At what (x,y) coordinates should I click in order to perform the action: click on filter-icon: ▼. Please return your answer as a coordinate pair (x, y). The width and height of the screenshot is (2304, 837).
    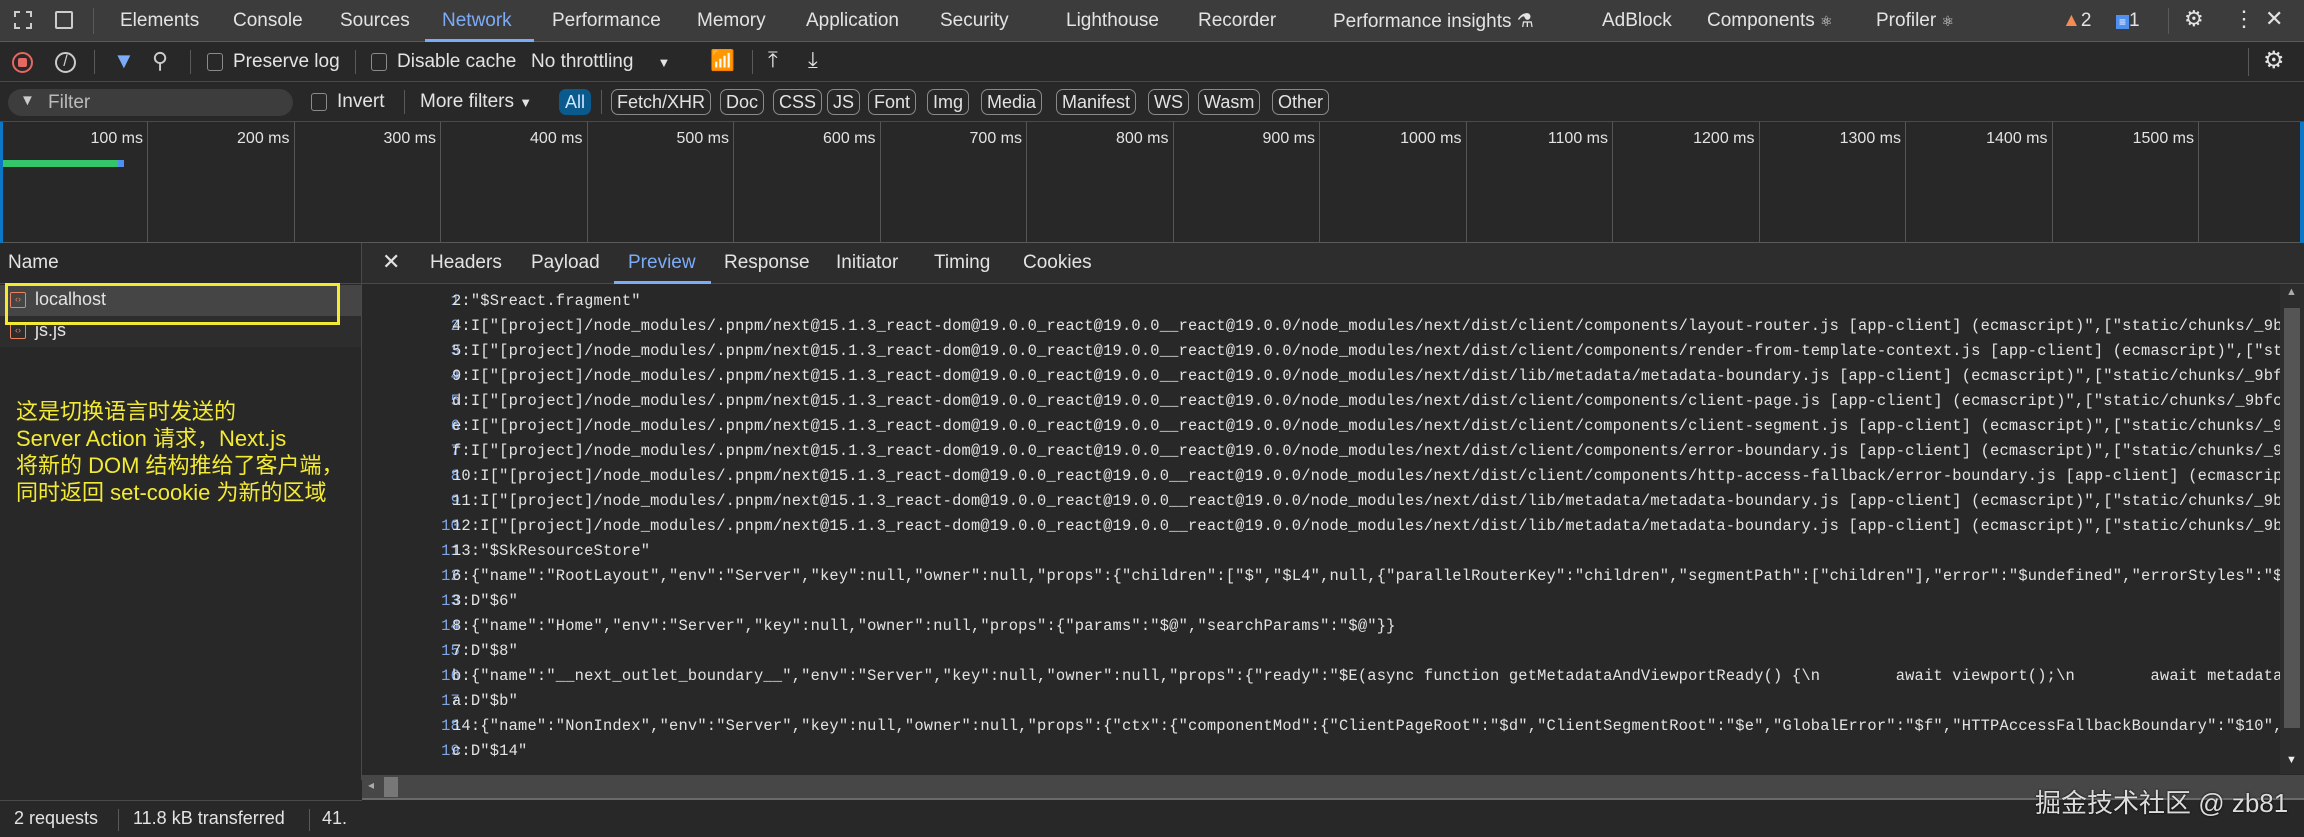
    Looking at the image, I should click on (27, 100).